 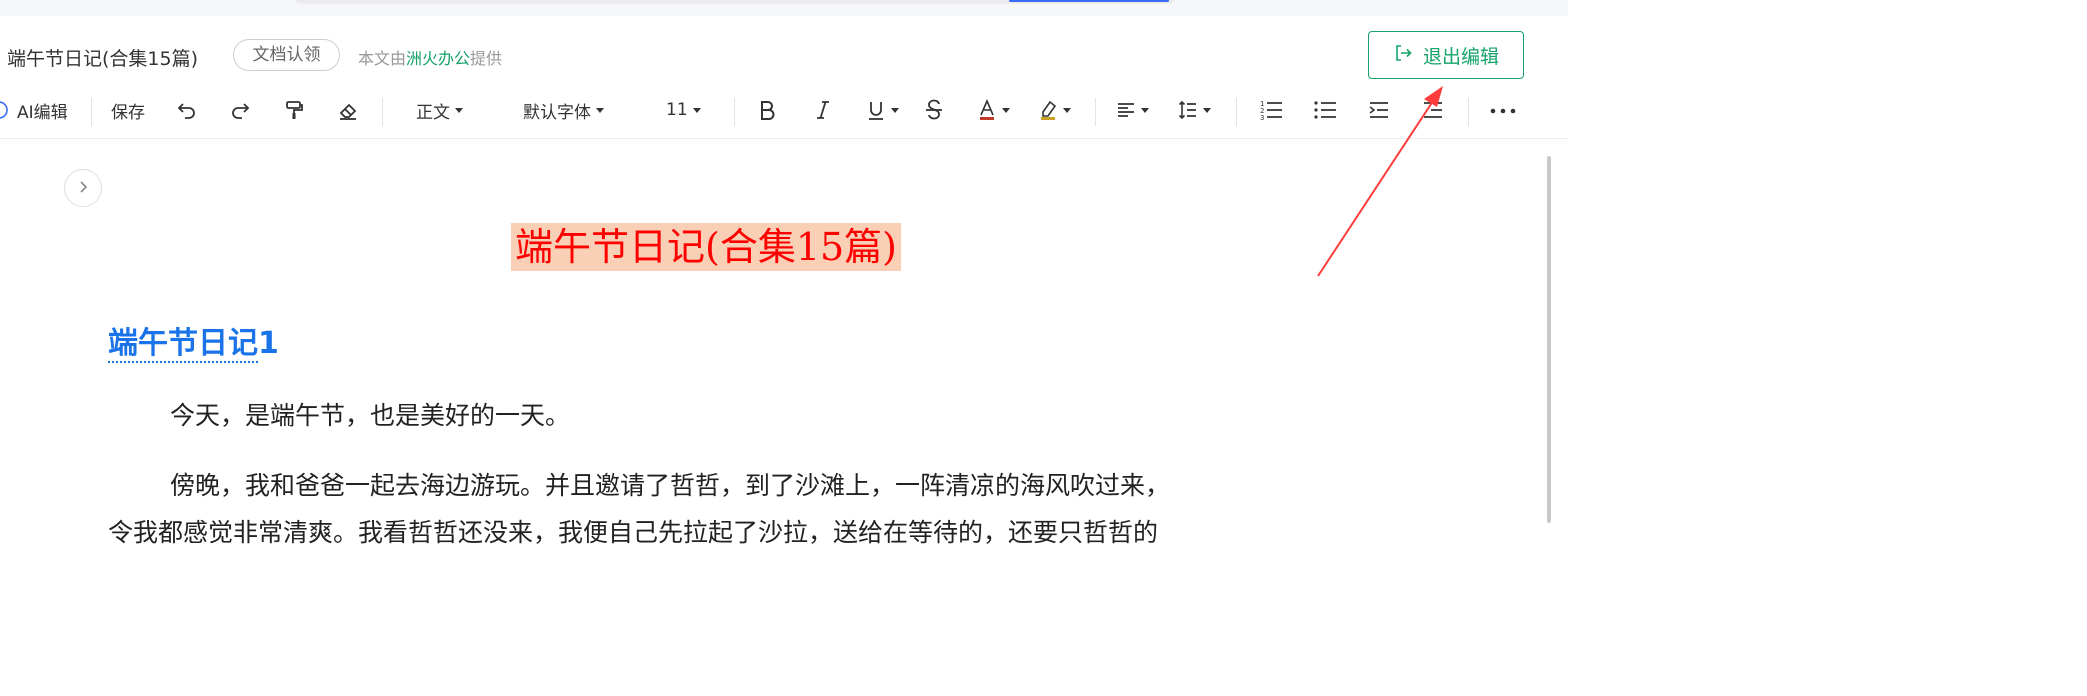 I want to click on bold-button, so click(x=767, y=110).